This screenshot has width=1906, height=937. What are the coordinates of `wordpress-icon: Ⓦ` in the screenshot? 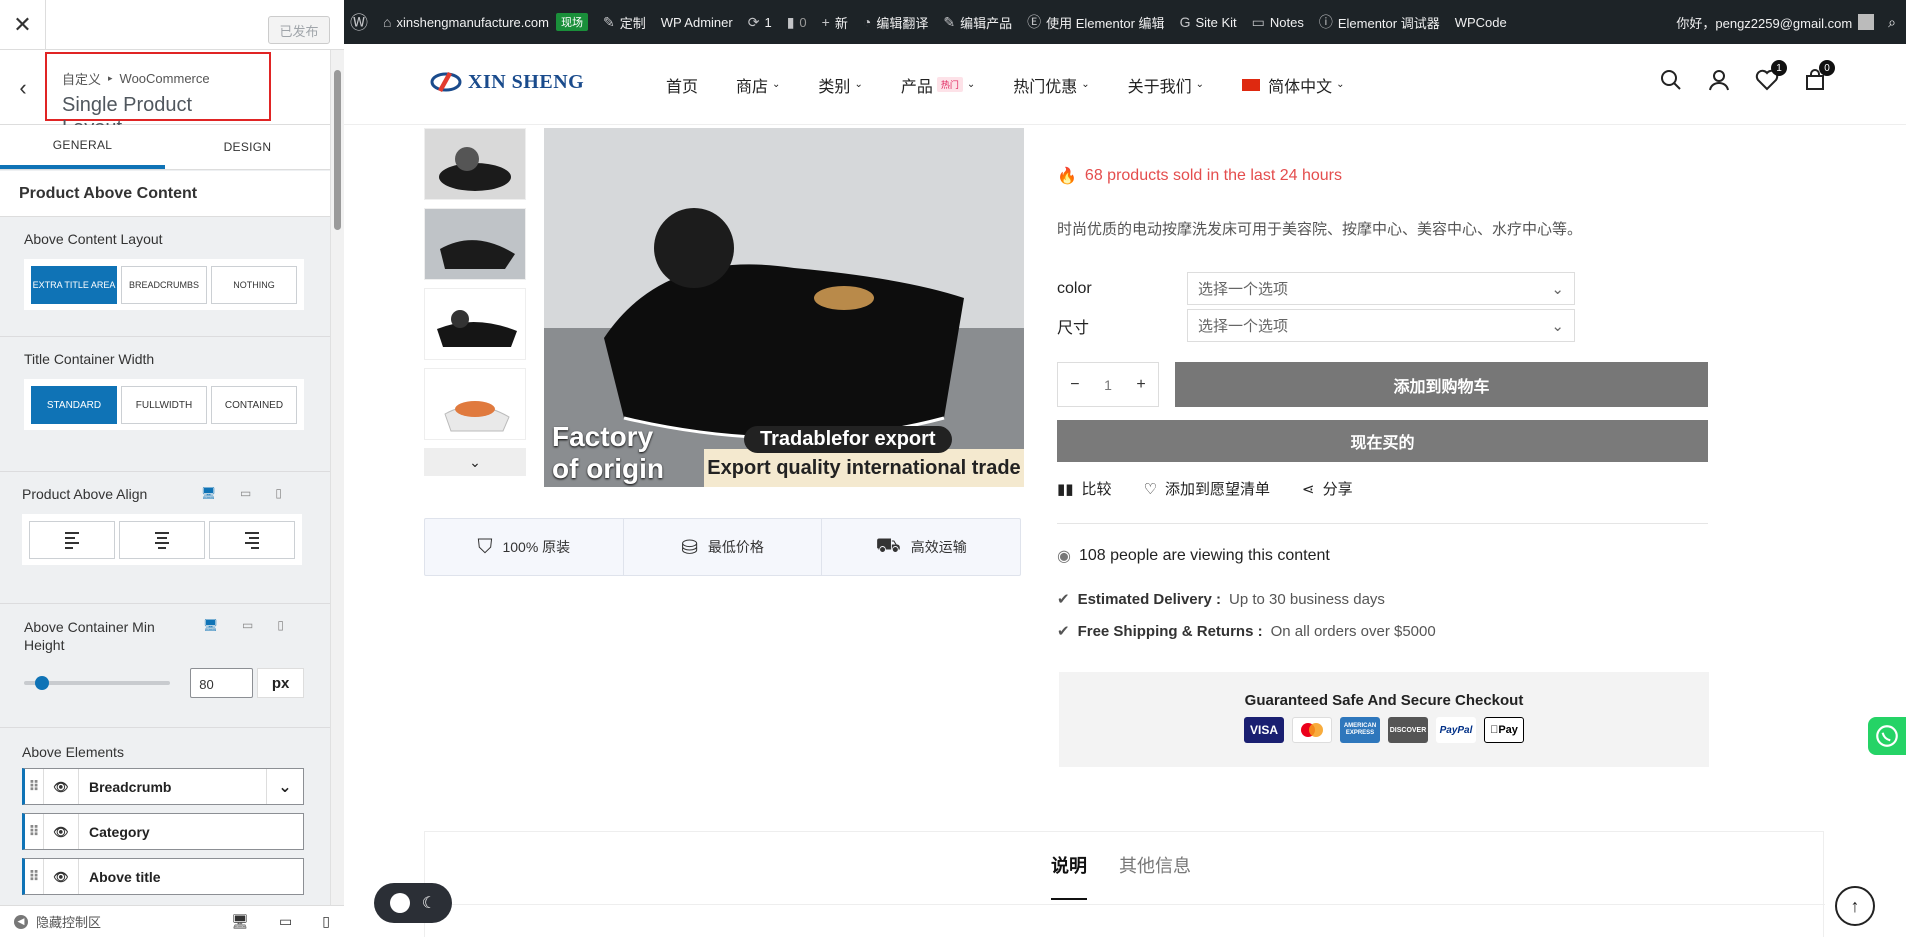 It's located at (359, 22).